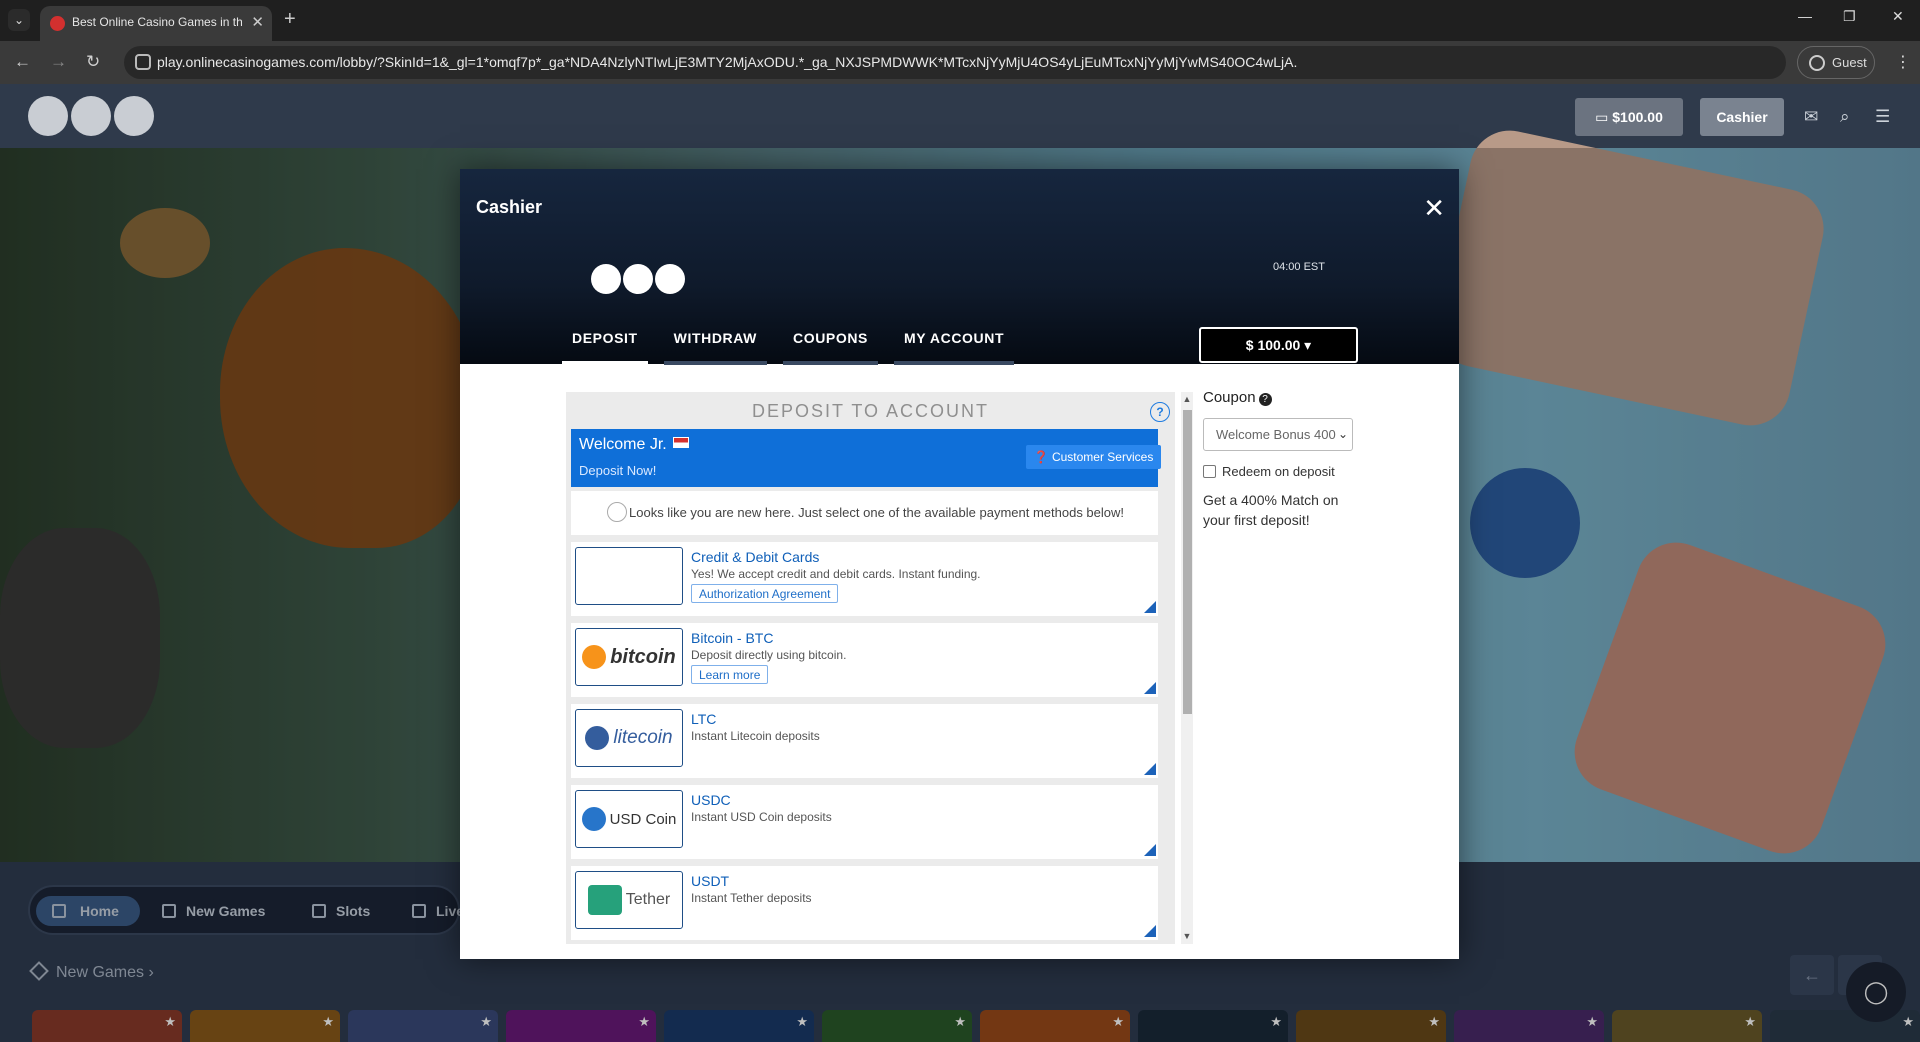 The width and height of the screenshot is (1920, 1042). I want to click on payment-method-usdt: Tether USDT Instant Tether deposits, so click(864, 903).